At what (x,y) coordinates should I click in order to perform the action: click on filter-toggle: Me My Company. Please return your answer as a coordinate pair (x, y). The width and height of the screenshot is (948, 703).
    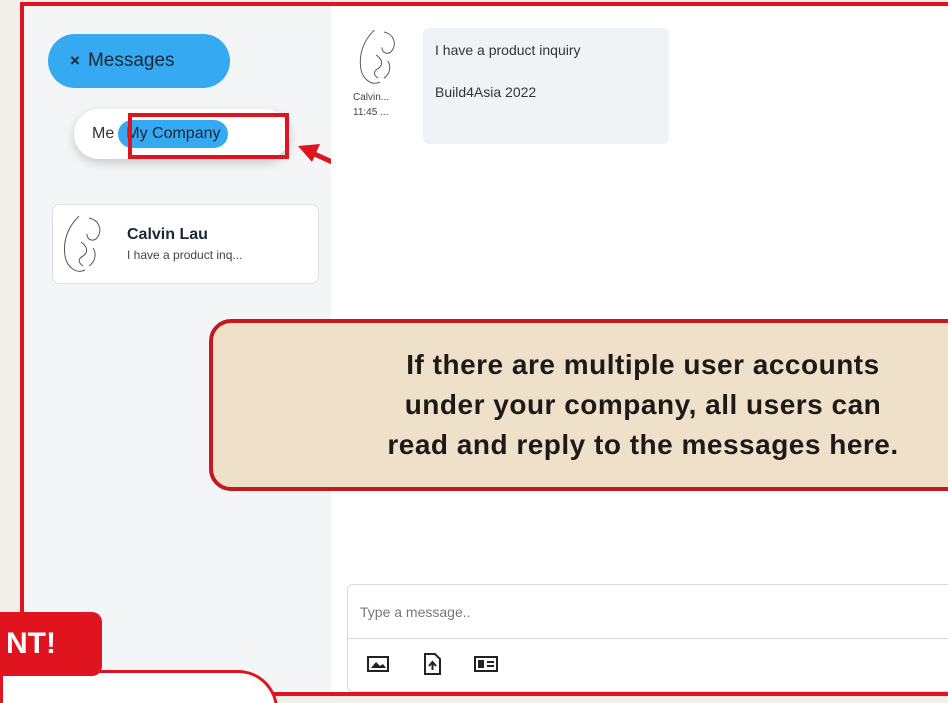
    Looking at the image, I should click on (182, 134).